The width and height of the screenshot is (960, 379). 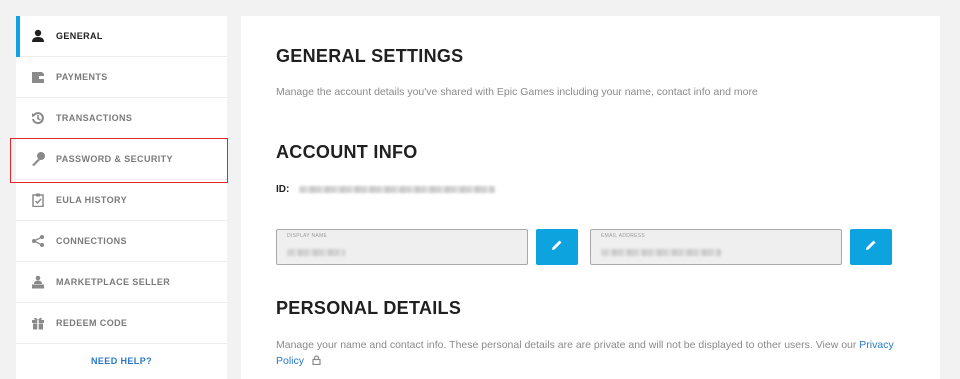 What do you see at coordinates (283, 189) in the screenshot?
I see `account-id-label: ID:` at bounding box center [283, 189].